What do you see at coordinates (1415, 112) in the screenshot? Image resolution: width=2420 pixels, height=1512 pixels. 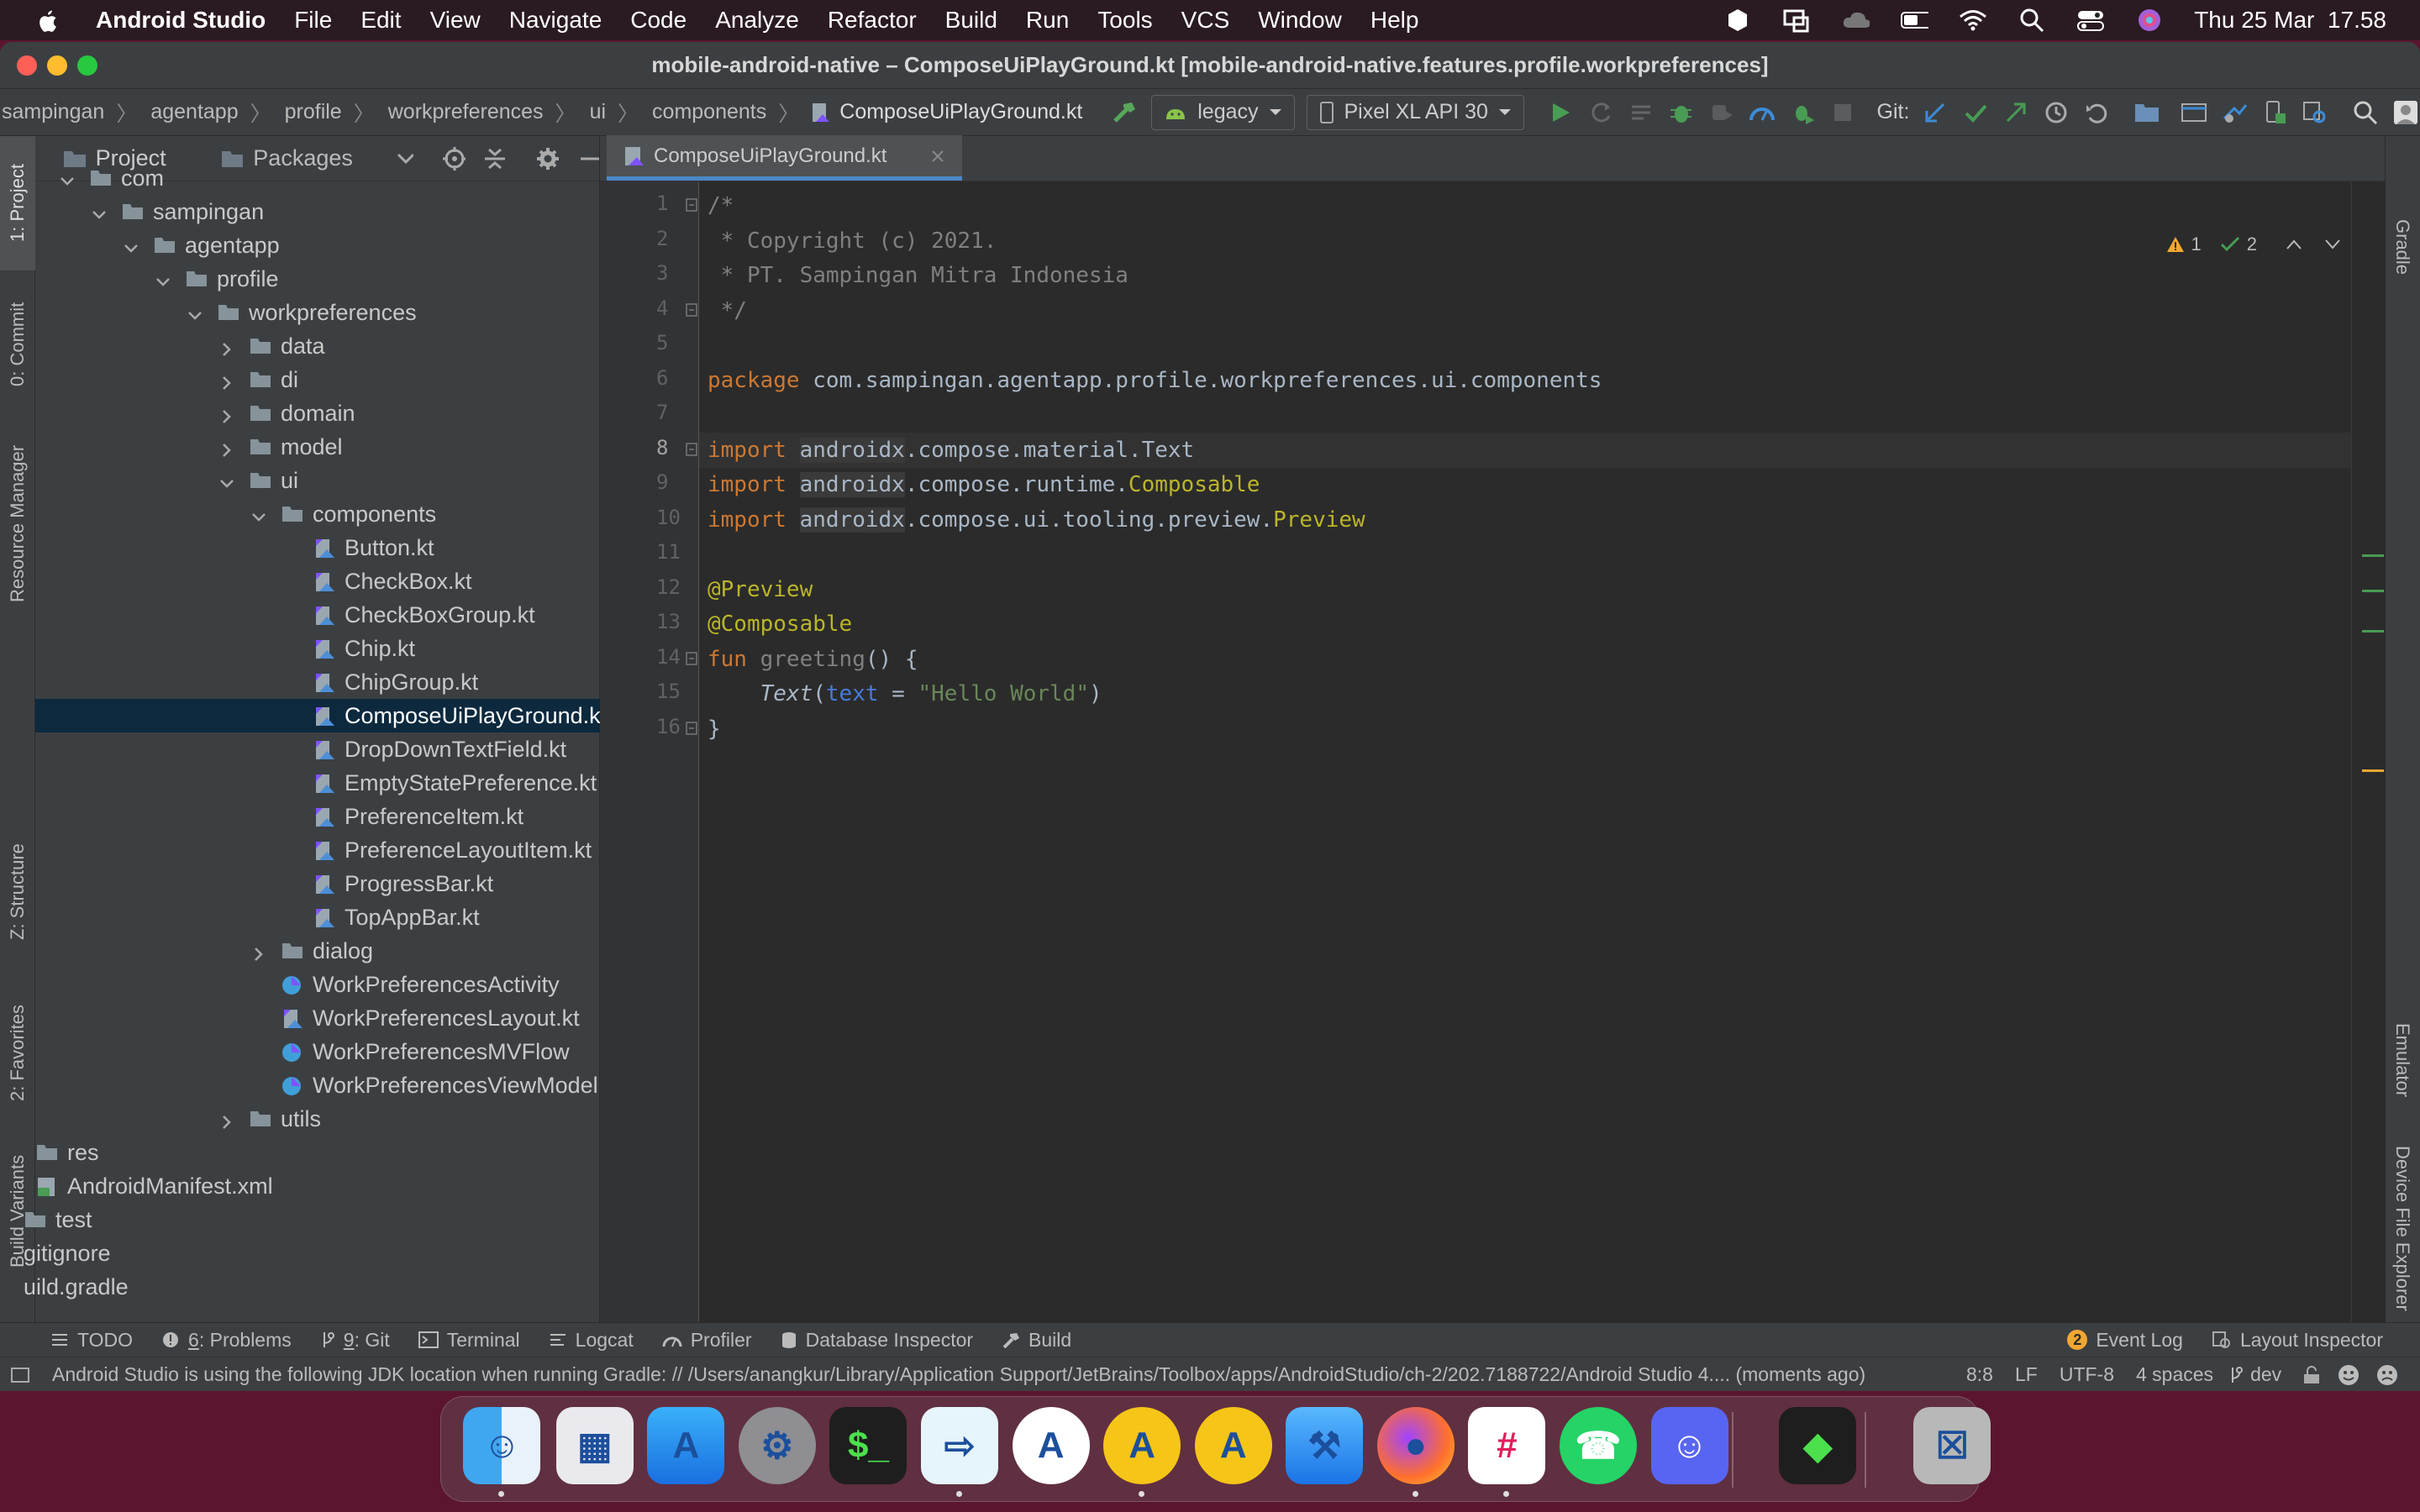 I see `device-select: Pixel XL API 30` at bounding box center [1415, 112].